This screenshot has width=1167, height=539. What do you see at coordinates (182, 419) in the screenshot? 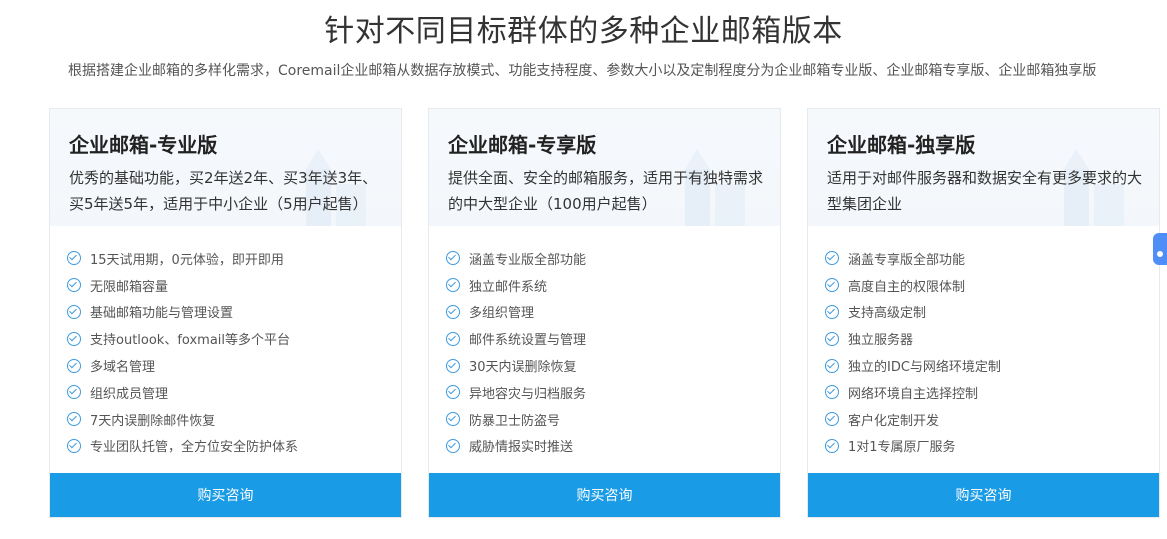
I see `feature-item: 7天内误删除邮件恢复` at bounding box center [182, 419].